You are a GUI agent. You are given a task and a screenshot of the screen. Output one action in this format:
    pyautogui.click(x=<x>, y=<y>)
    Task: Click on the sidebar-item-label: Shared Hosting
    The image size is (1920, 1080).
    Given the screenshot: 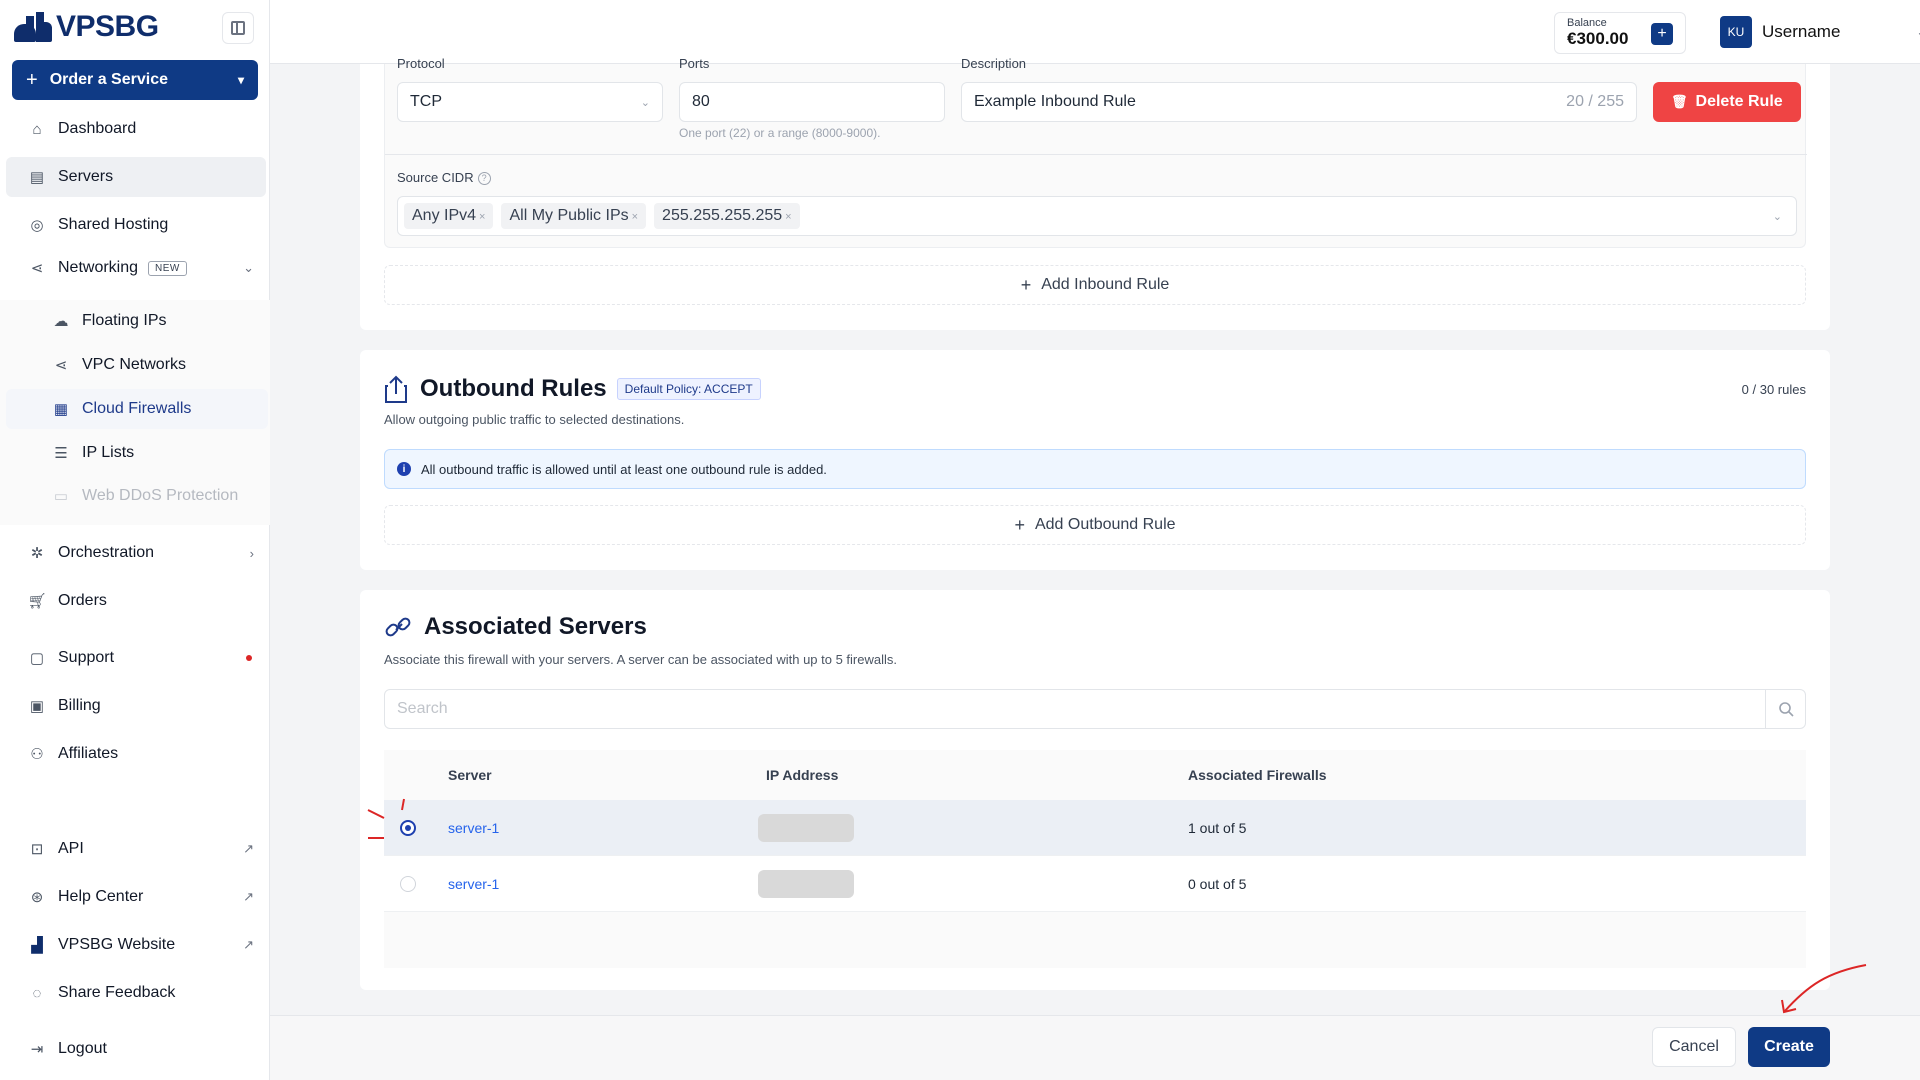 What is the action you would take?
    pyautogui.click(x=113, y=224)
    